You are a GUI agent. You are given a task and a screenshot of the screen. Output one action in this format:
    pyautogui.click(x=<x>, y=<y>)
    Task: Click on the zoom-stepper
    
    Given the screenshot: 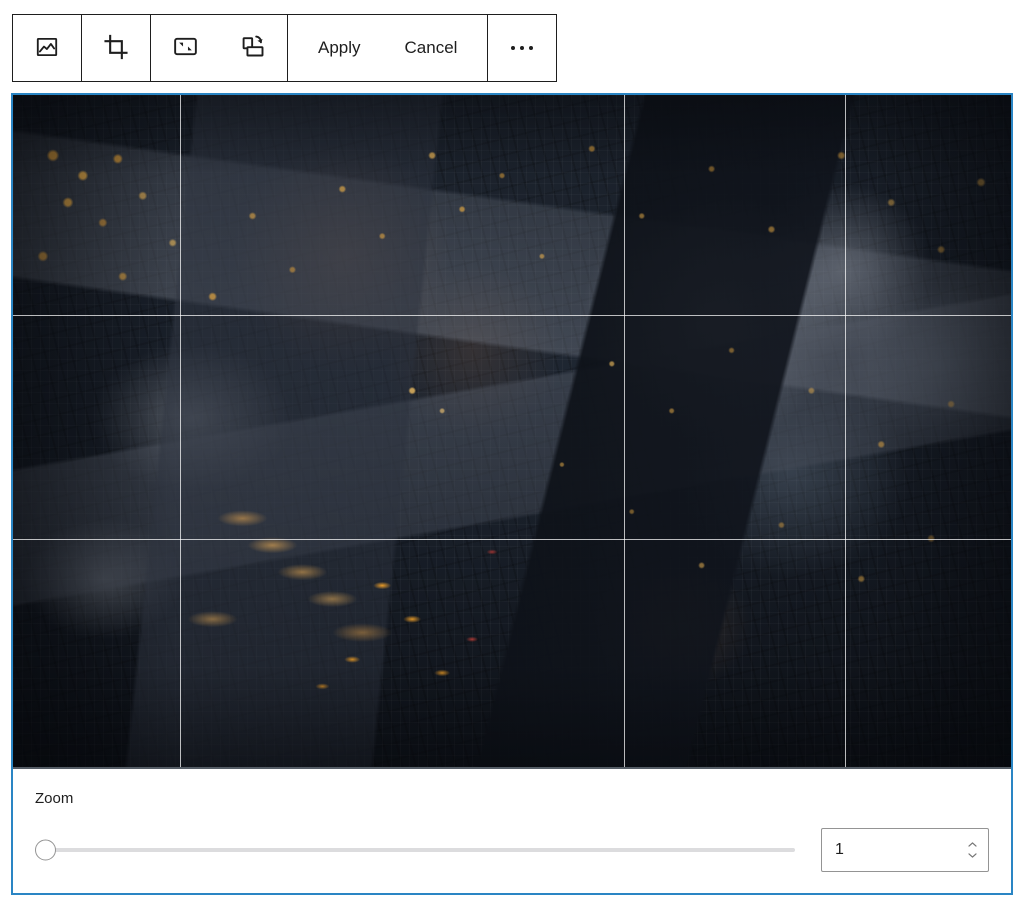 What is the action you would take?
    pyautogui.click(x=972, y=850)
    